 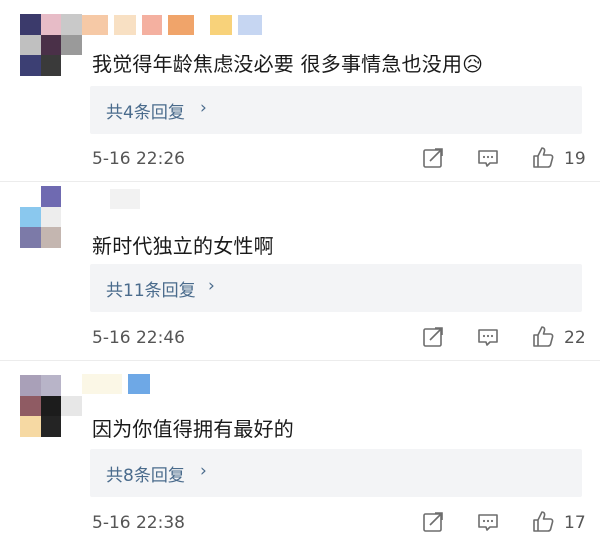 I want to click on view-replies-button: 共4条回复 ›, so click(x=336, y=110).